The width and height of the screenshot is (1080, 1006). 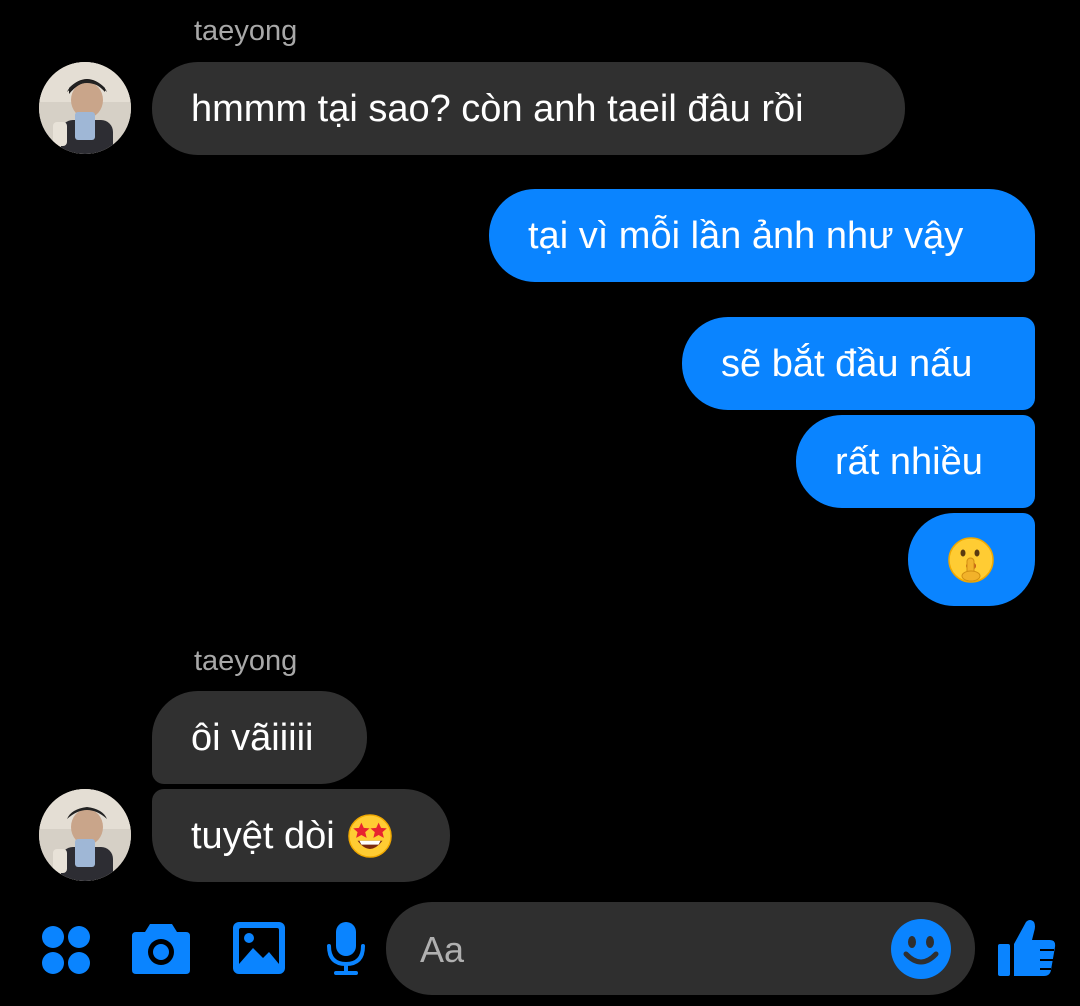 What do you see at coordinates (66, 950) in the screenshot?
I see `menu-dots-icon` at bounding box center [66, 950].